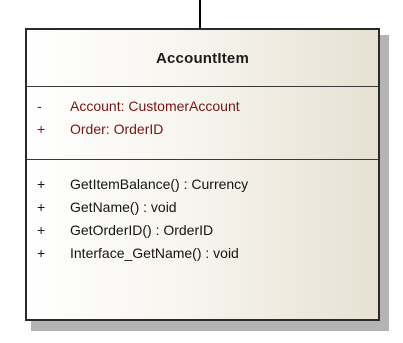  I want to click on attribute-signature: Account: CustomerAccount, so click(155, 106).